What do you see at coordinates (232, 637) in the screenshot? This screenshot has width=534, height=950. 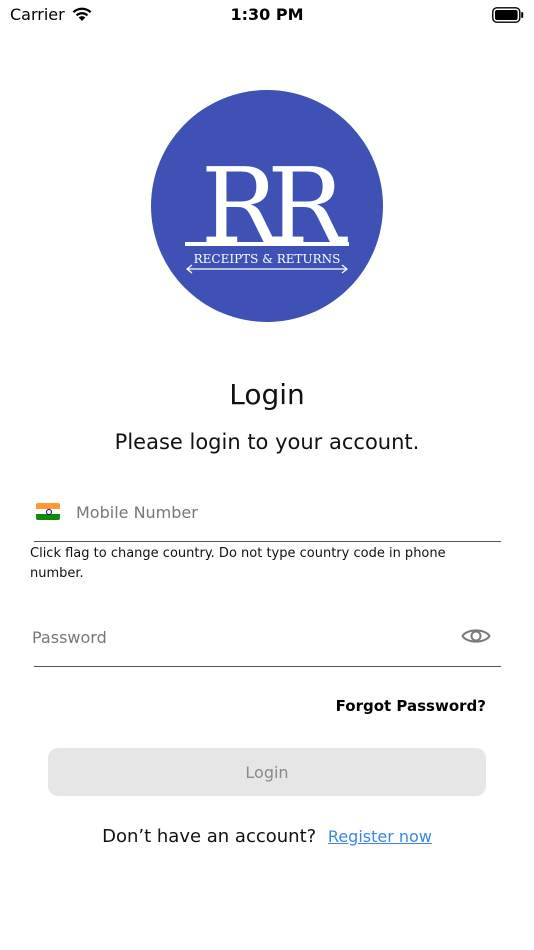 I see `password-input` at bounding box center [232, 637].